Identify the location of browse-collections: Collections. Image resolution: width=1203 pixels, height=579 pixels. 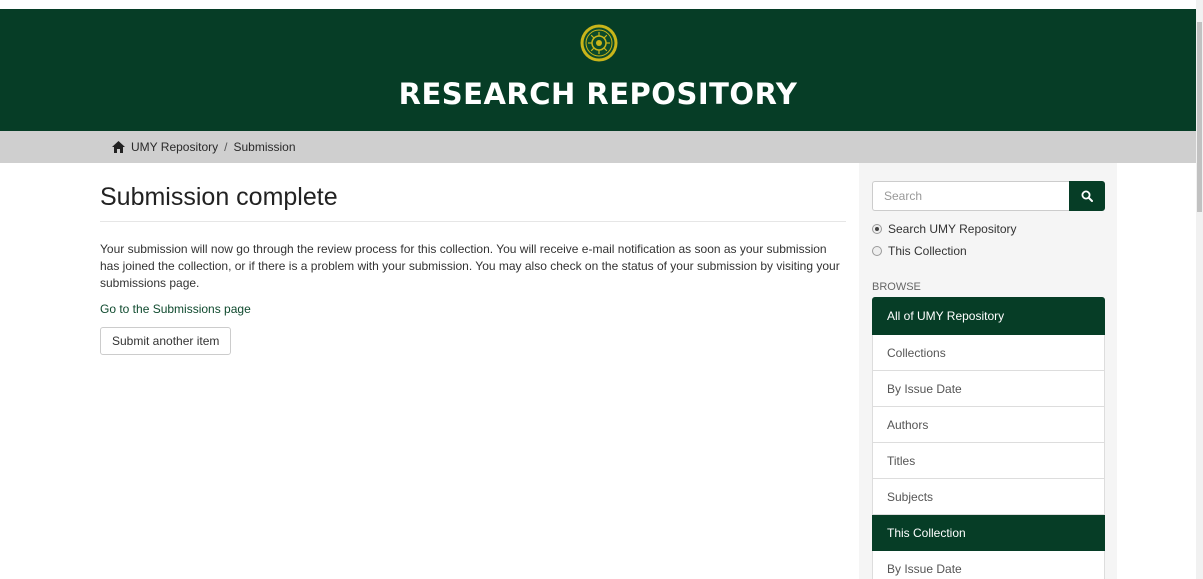
(988, 353).